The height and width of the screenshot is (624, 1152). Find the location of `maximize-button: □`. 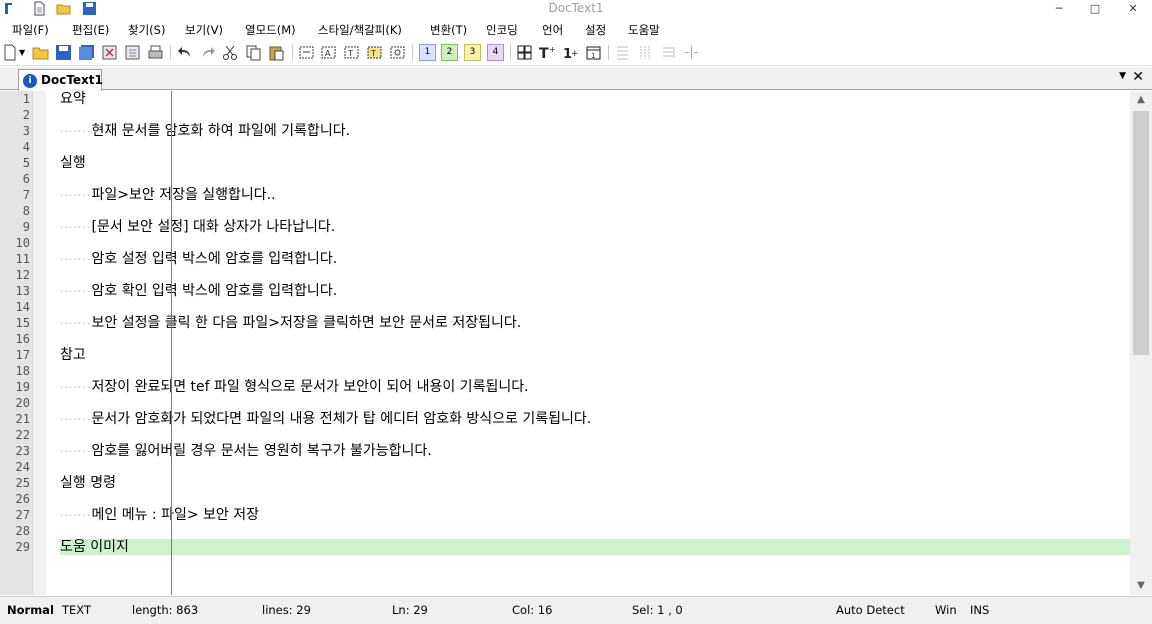

maximize-button: □ is located at coordinates (1095, 8).